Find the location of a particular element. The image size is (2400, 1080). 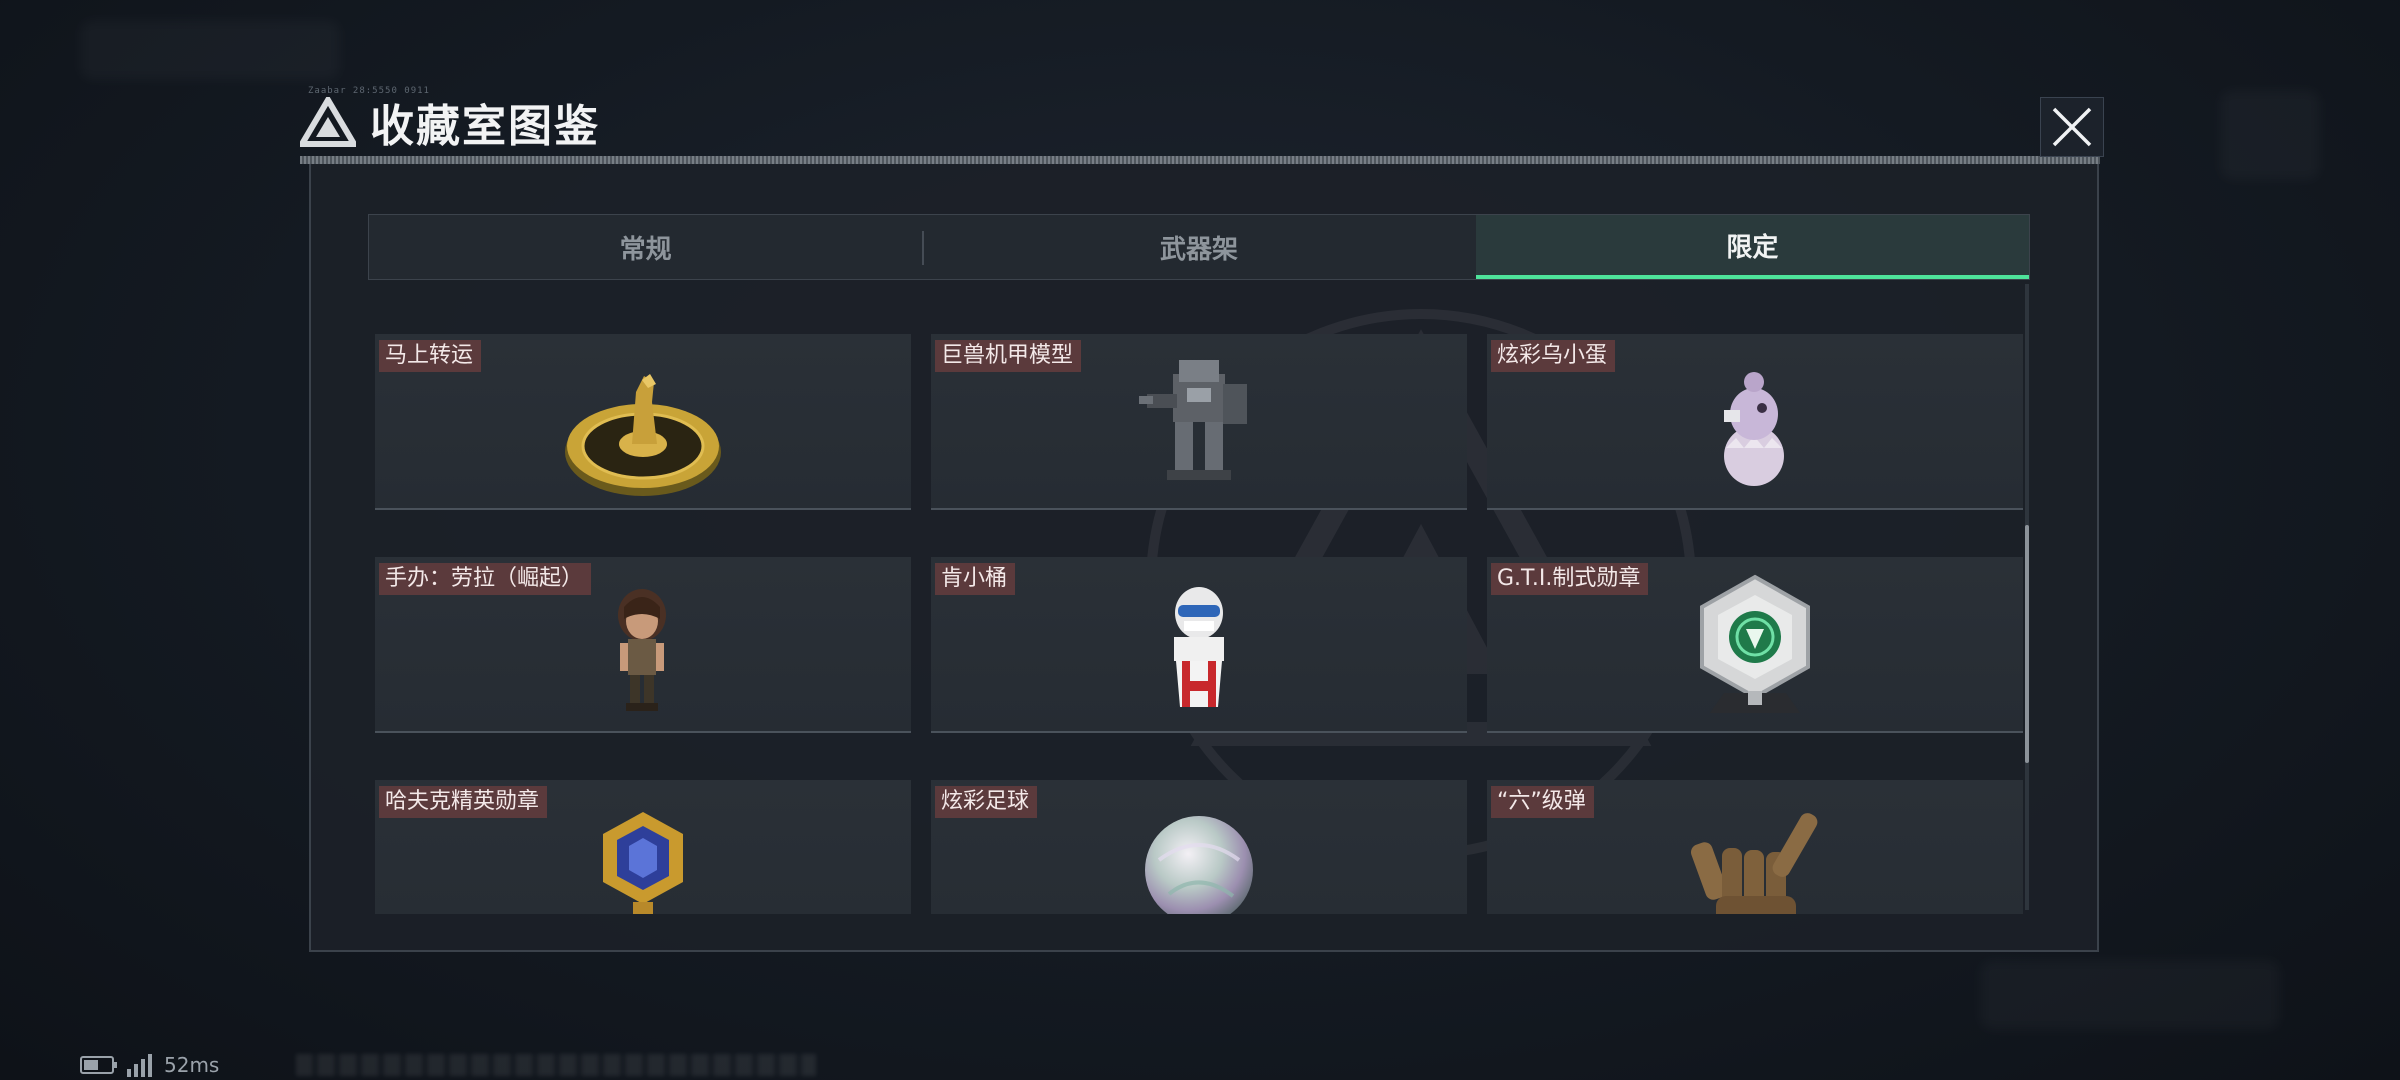

collectible-name: 手办：劳拉（崛起） is located at coordinates (485, 579).